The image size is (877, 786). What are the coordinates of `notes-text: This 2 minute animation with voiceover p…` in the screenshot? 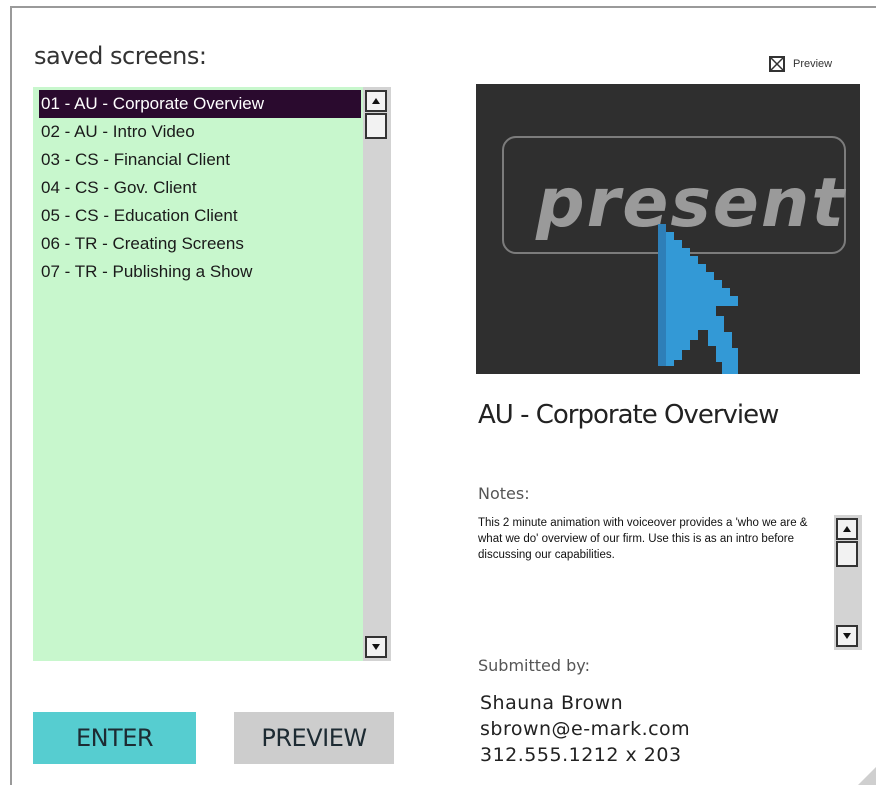 It's located at (643, 539).